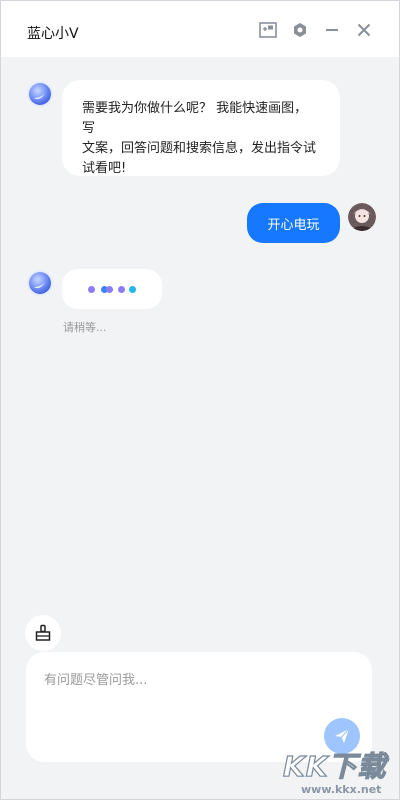 The image size is (400, 800). I want to click on user-avatar-image, so click(362, 217).